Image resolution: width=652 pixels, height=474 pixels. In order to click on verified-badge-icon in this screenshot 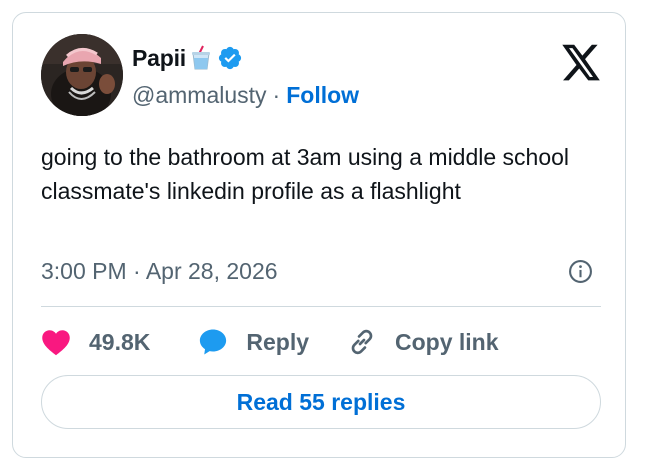, I will do `click(230, 58)`.